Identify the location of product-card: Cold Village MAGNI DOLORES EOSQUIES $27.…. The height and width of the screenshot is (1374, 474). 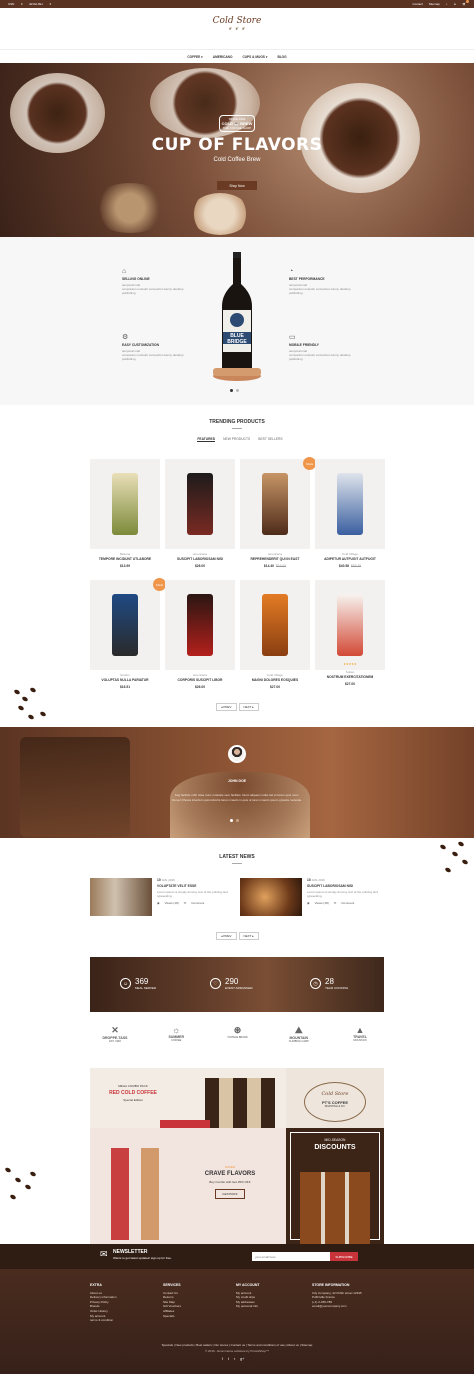
(275, 637).